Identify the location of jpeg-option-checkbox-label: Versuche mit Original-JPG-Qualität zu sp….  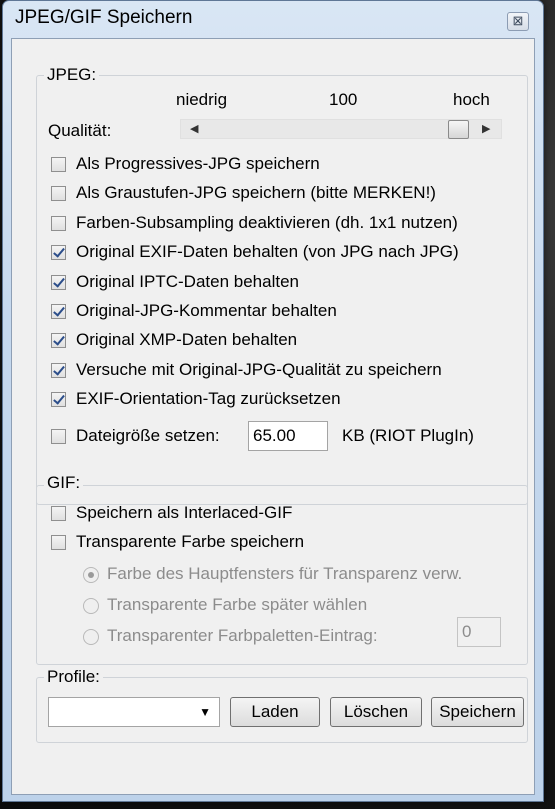
(259, 370).